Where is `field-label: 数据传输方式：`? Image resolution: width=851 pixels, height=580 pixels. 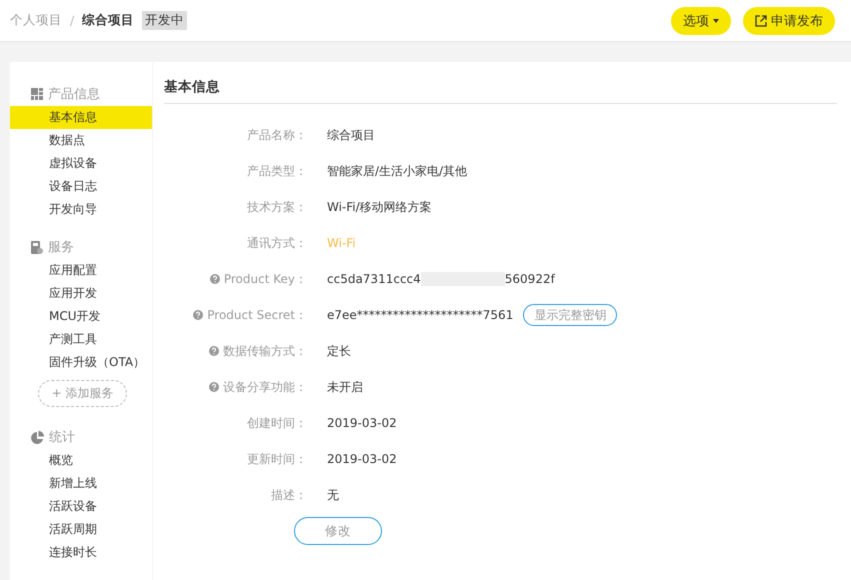
field-label: 数据传输方式： is located at coordinates (265, 351).